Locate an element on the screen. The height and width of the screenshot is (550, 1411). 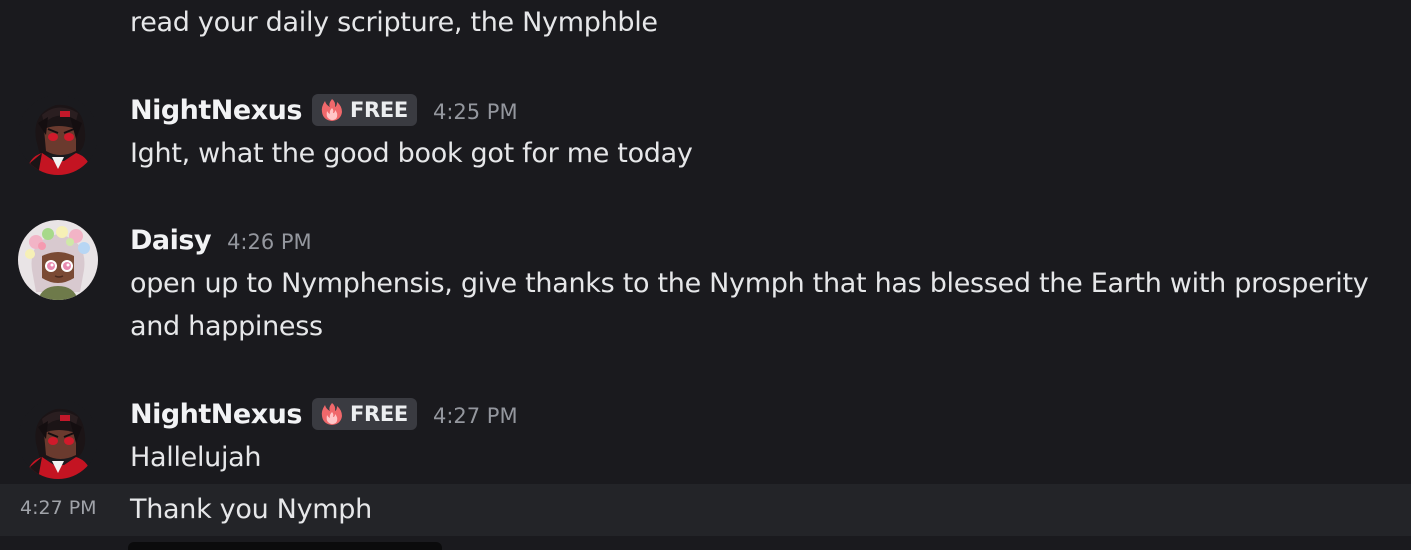
message-line: and happiness is located at coordinates (226, 326).